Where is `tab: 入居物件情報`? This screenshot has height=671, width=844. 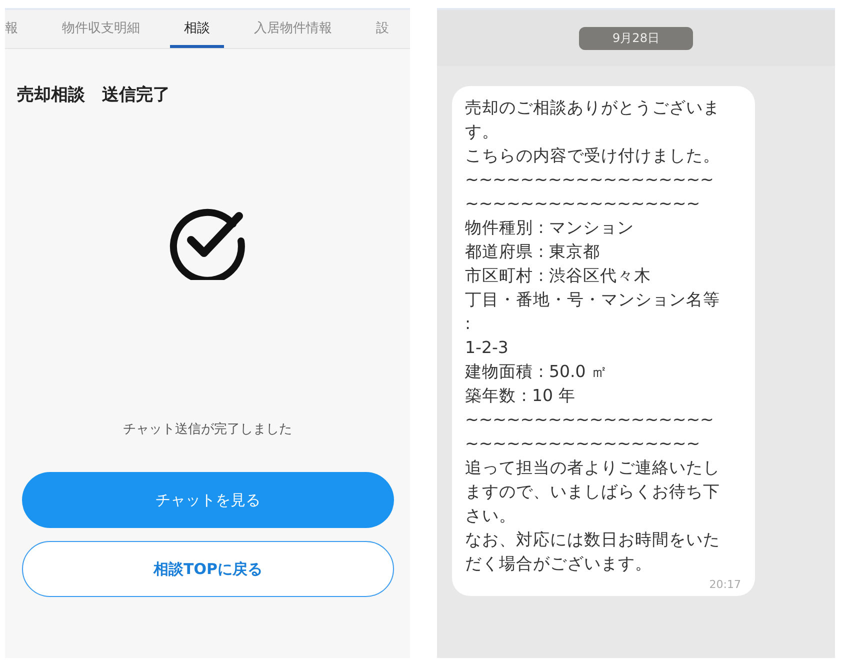 tab: 入居物件情報 is located at coordinates (293, 33).